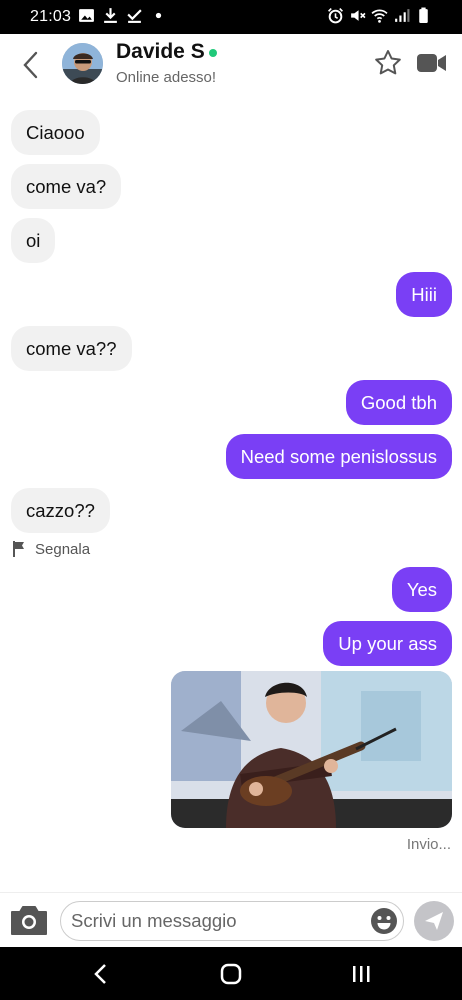  Describe the element at coordinates (71, 348) in the screenshot. I see `incoming-message: come va??` at that location.